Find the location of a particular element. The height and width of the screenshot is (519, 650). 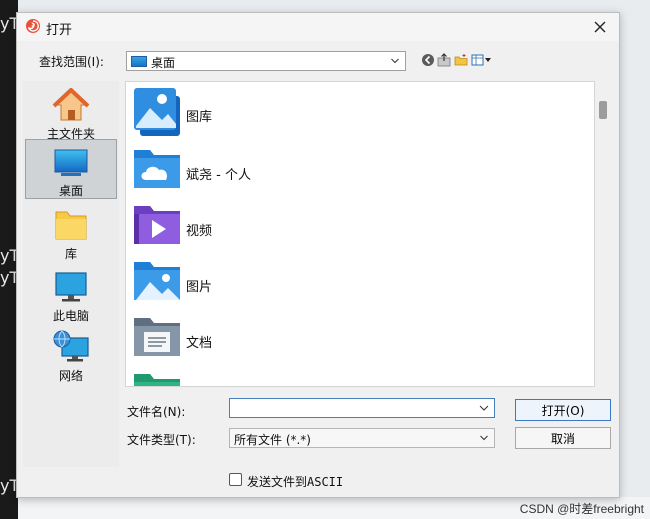

new-folder-icon is located at coordinates (461, 60).